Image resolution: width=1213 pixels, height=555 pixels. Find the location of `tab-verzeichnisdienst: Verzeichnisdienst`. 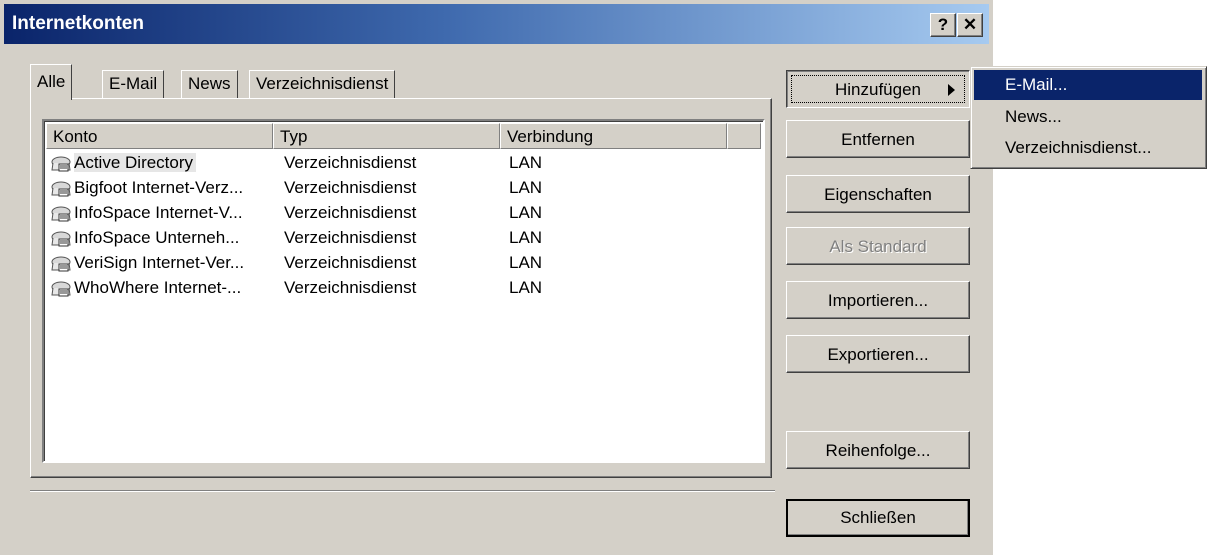

tab-verzeichnisdienst: Verzeichnisdienst is located at coordinates (322, 84).